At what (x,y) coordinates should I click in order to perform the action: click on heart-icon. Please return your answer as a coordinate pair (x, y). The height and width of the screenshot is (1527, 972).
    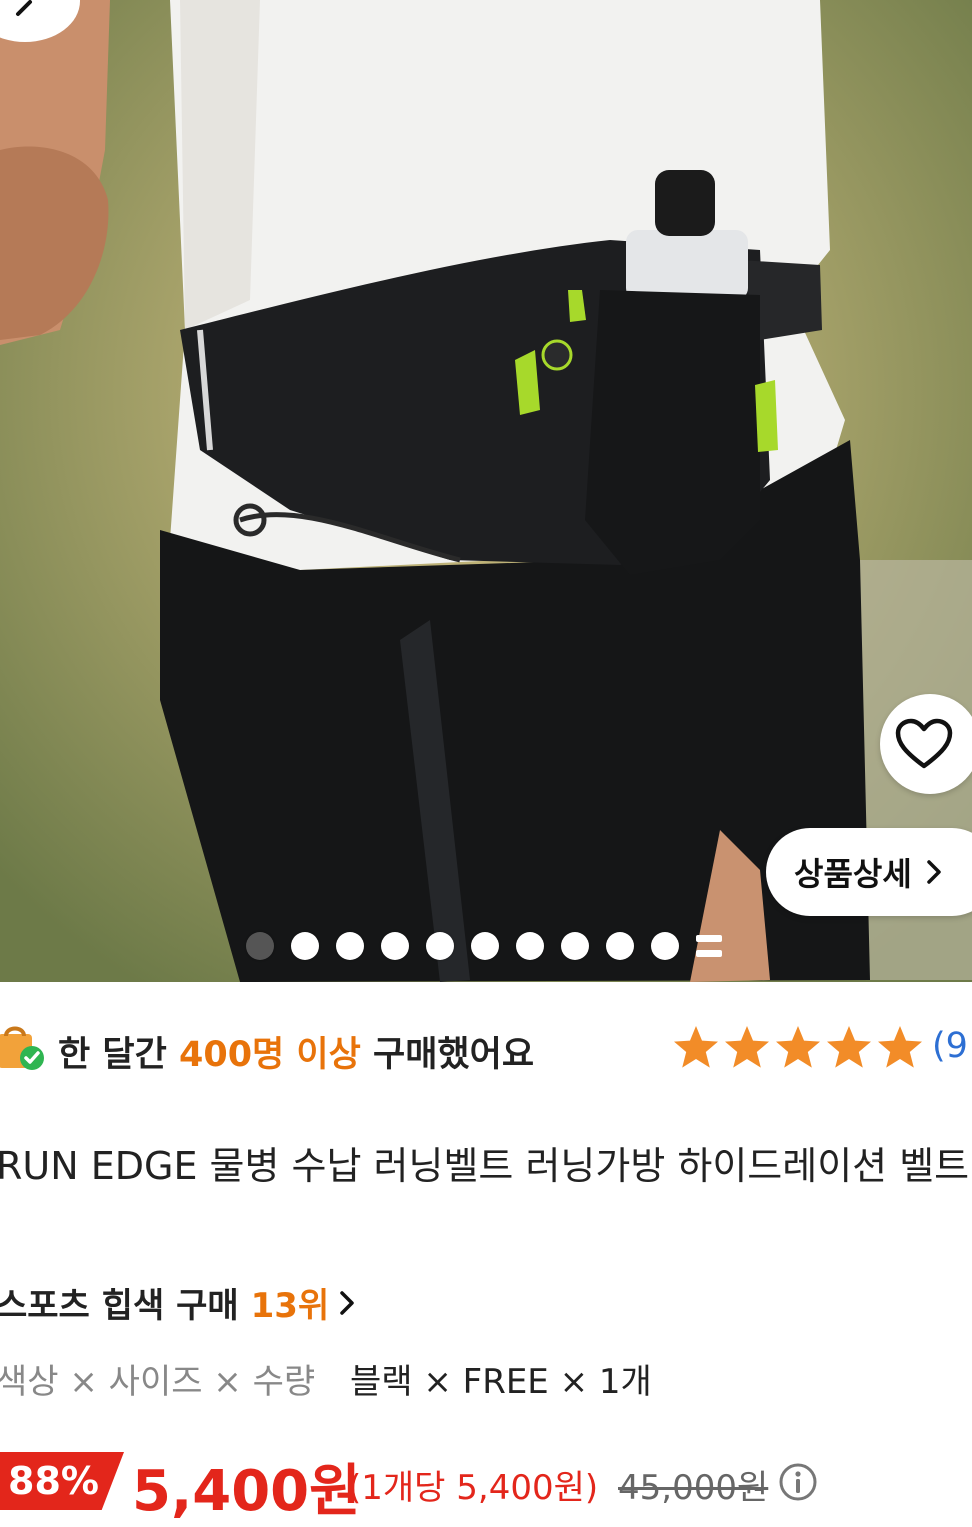
    Looking at the image, I should click on (924, 743).